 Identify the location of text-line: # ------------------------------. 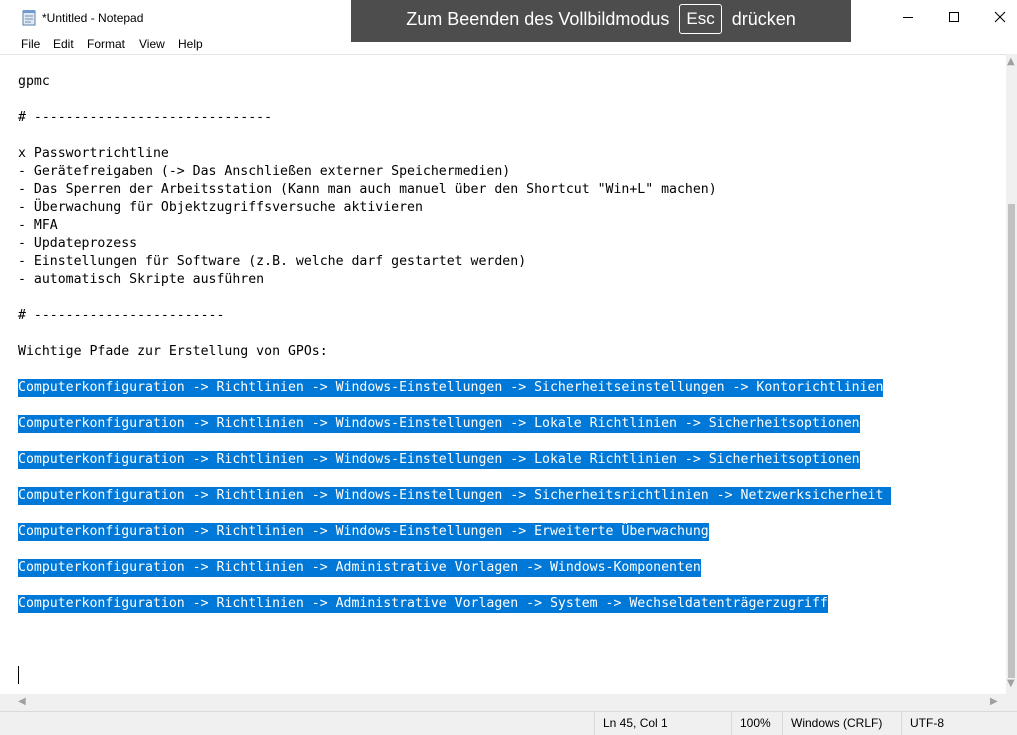
(145, 117).